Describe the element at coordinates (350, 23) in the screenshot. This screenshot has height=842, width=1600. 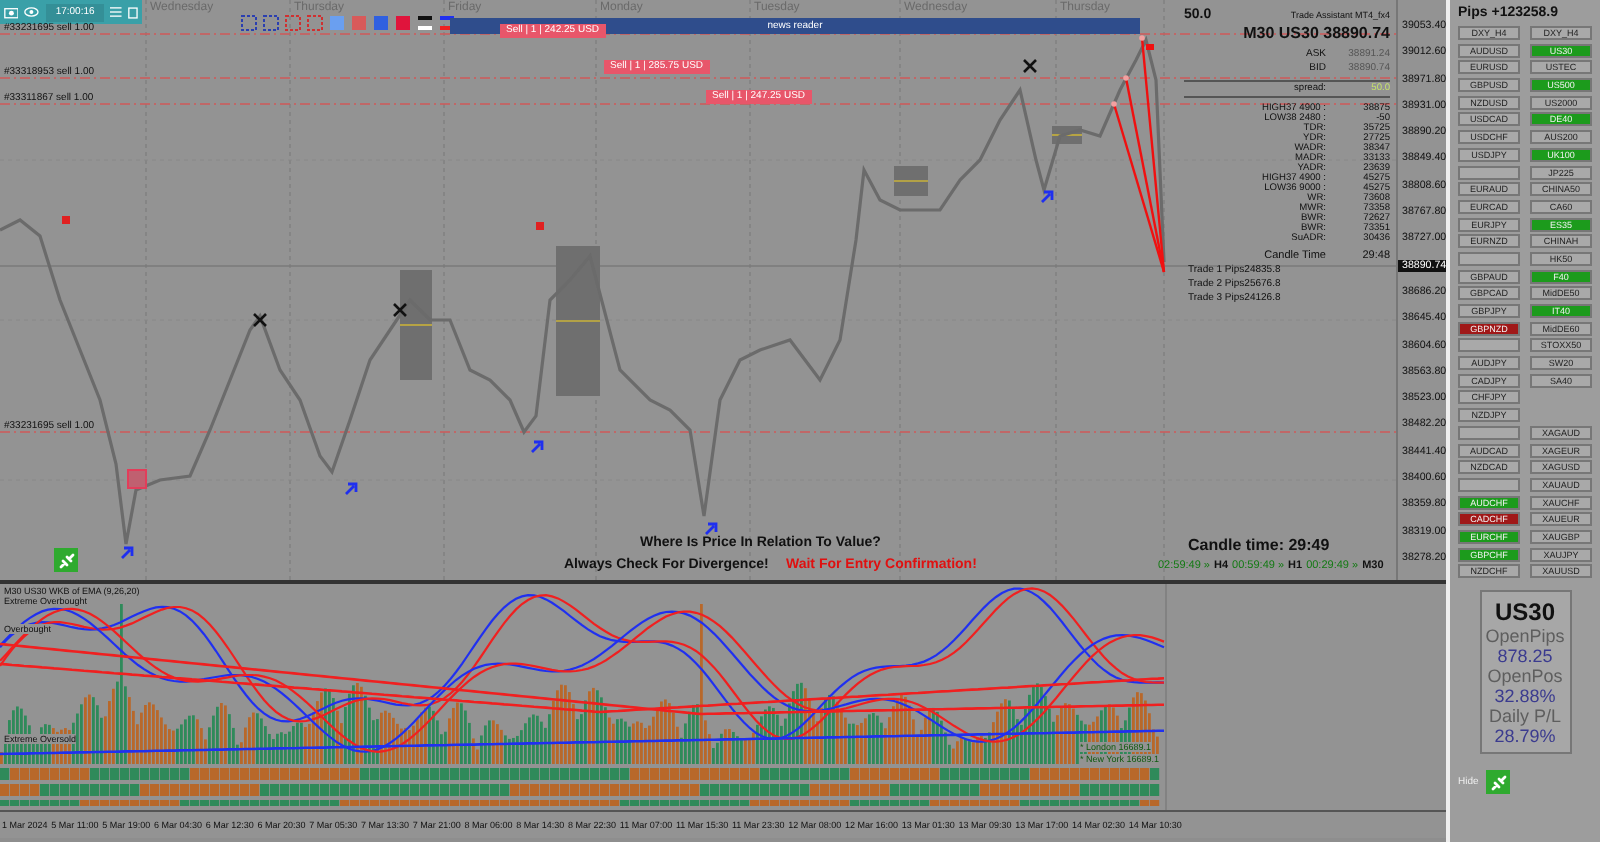
I see `color-palette-drawing` at that location.